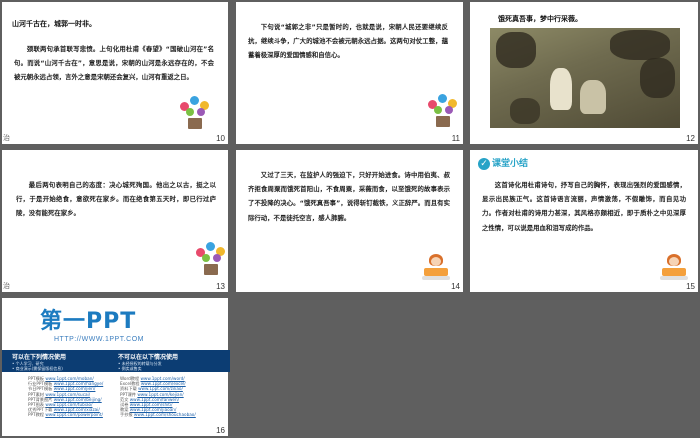 The width and height of the screenshot is (700, 438). What do you see at coordinates (54, 24) in the screenshot?
I see `slide-heading: 山河千古在，城郭一时非。` at bounding box center [54, 24].